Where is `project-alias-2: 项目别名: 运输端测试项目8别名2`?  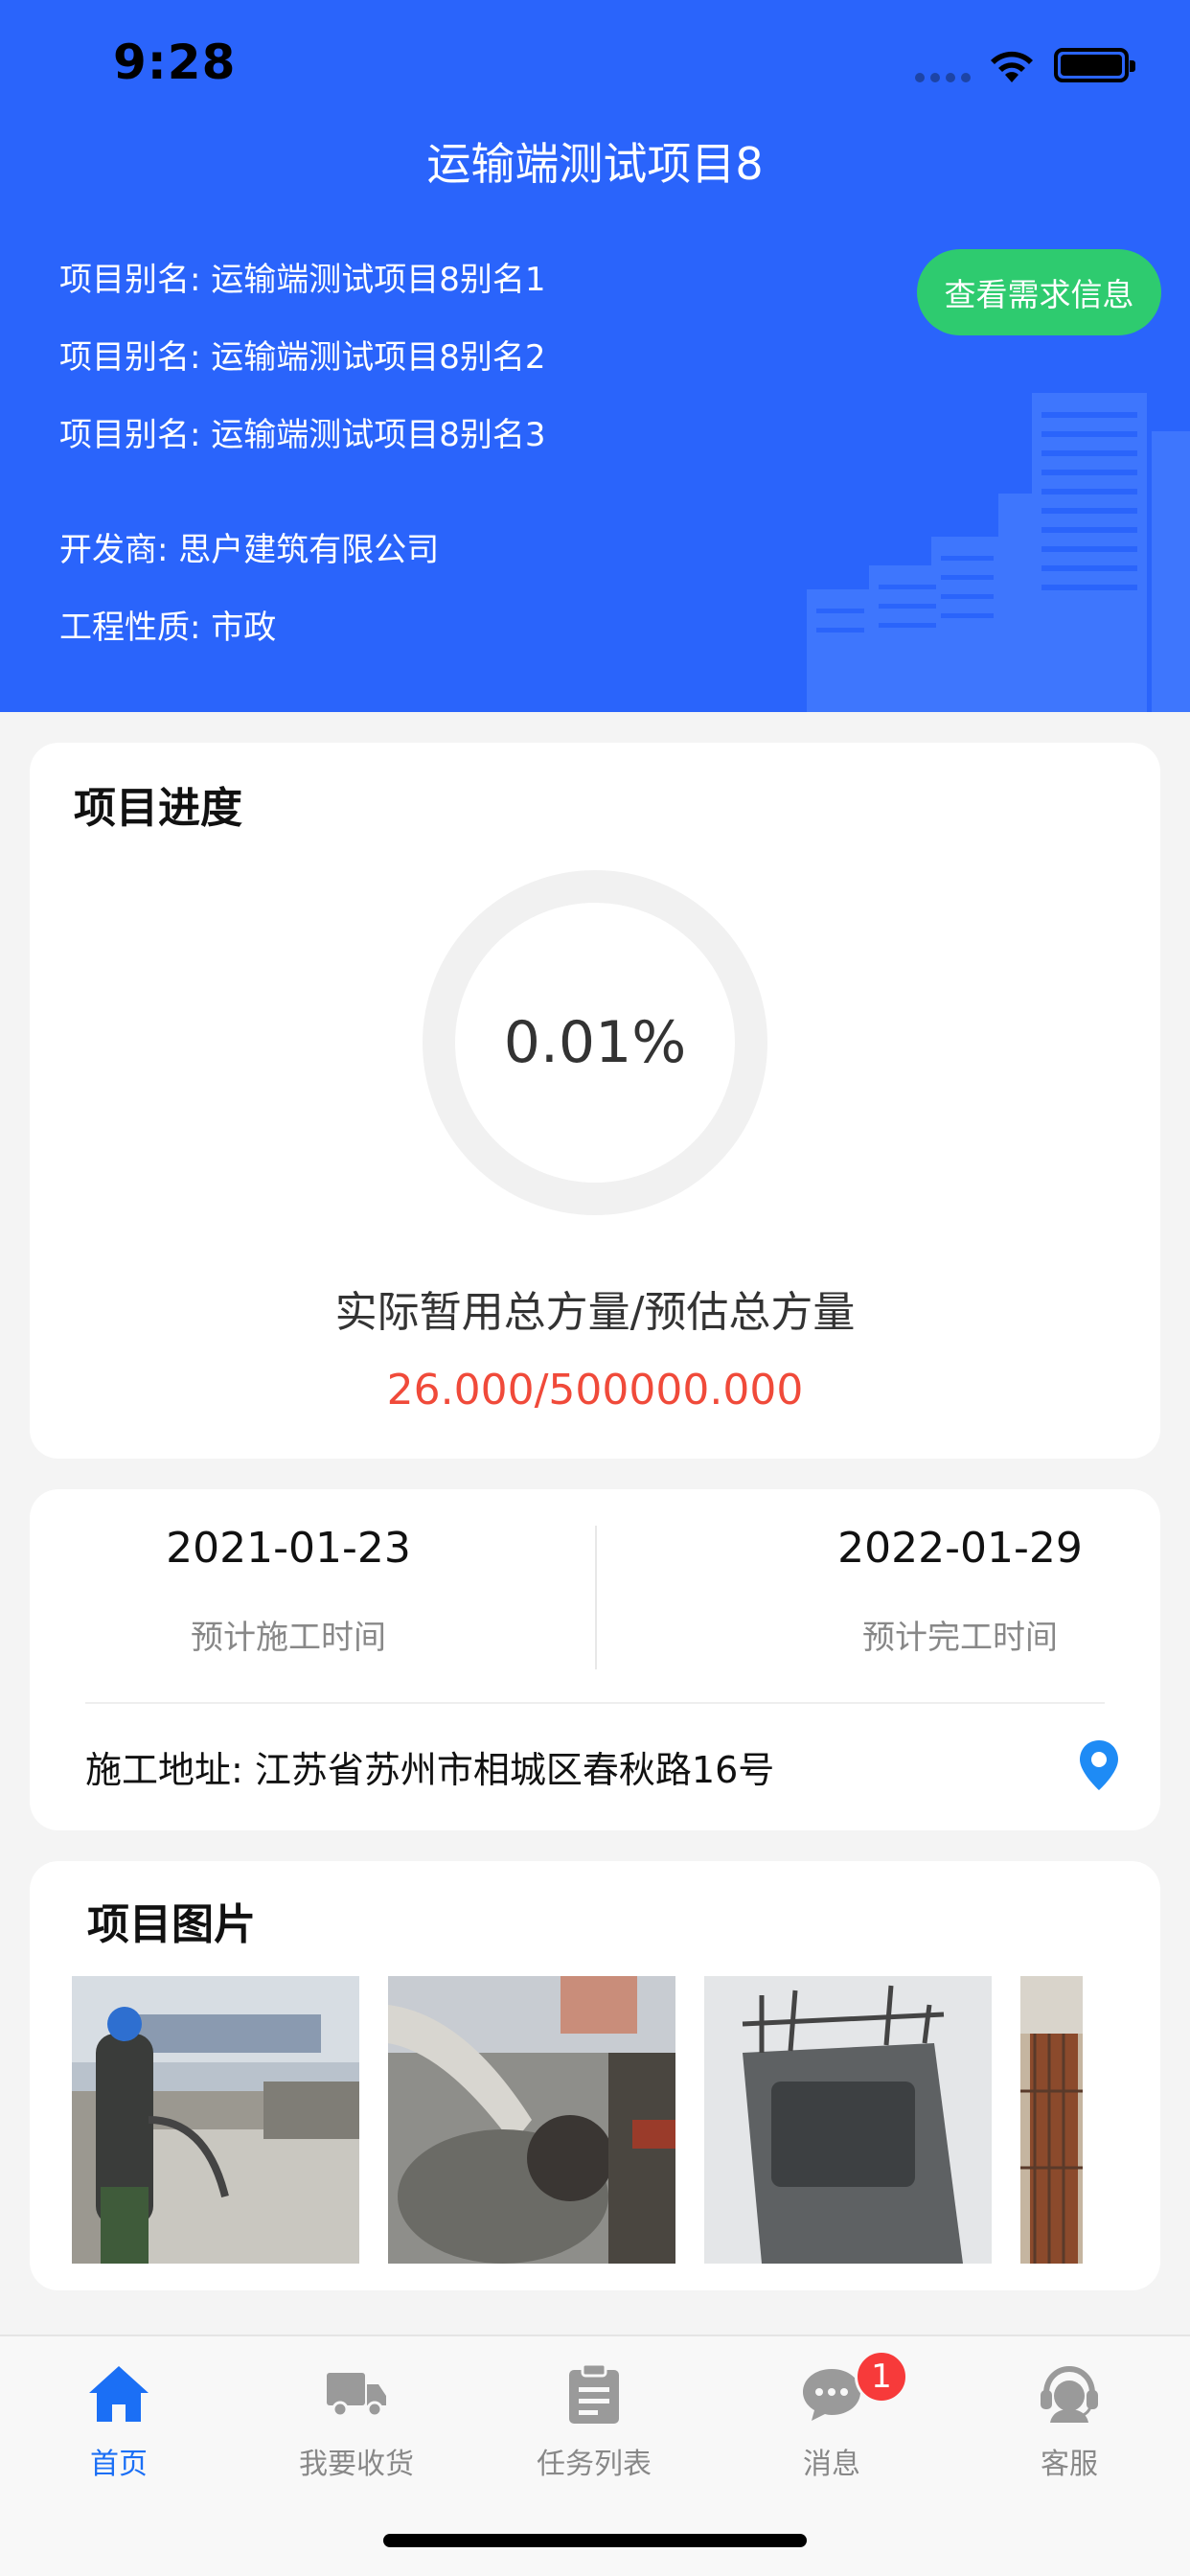
project-alias-2: 项目别名: 运输端测试项目8别名2 is located at coordinates (303, 354).